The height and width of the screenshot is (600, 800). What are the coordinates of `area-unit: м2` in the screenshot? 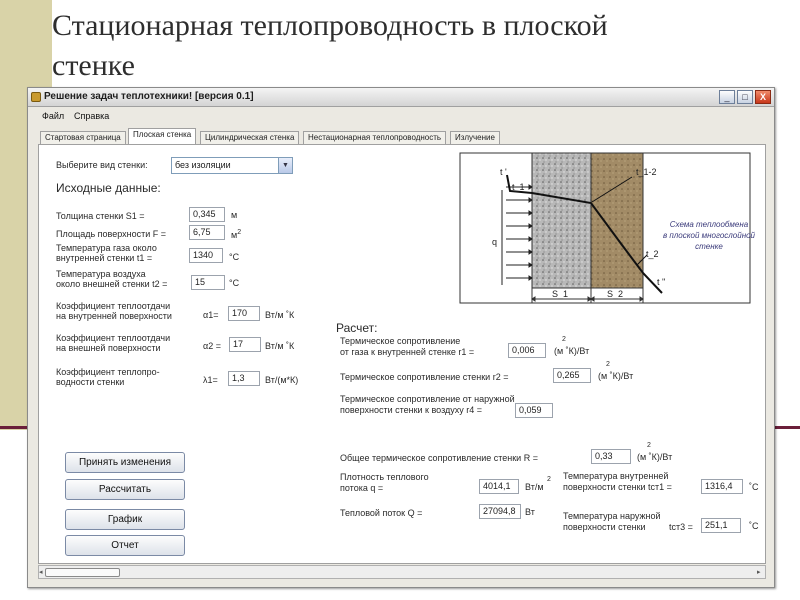 It's located at (236, 234).